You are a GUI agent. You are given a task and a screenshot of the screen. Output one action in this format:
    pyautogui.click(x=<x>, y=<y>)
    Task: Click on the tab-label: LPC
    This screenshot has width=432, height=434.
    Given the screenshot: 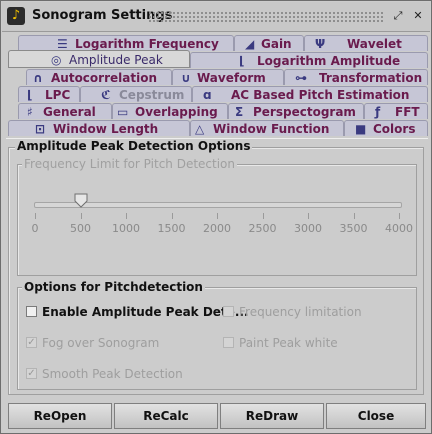 What is the action you would take?
    pyautogui.click(x=58, y=95)
    